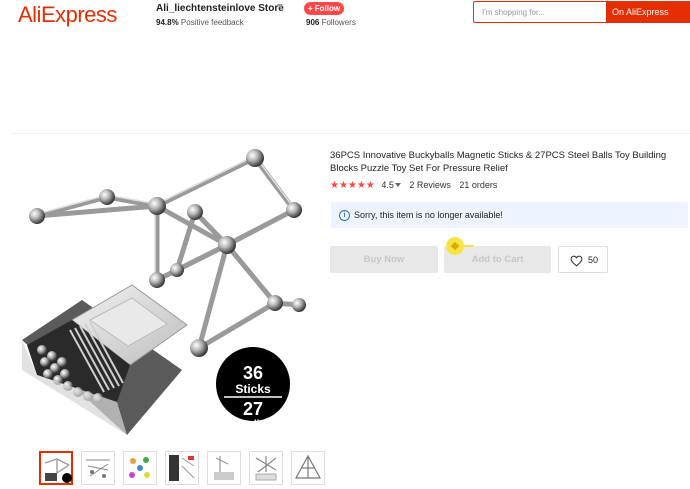  I want to click on buy-now-button: Buy Now, so click(384, 259).